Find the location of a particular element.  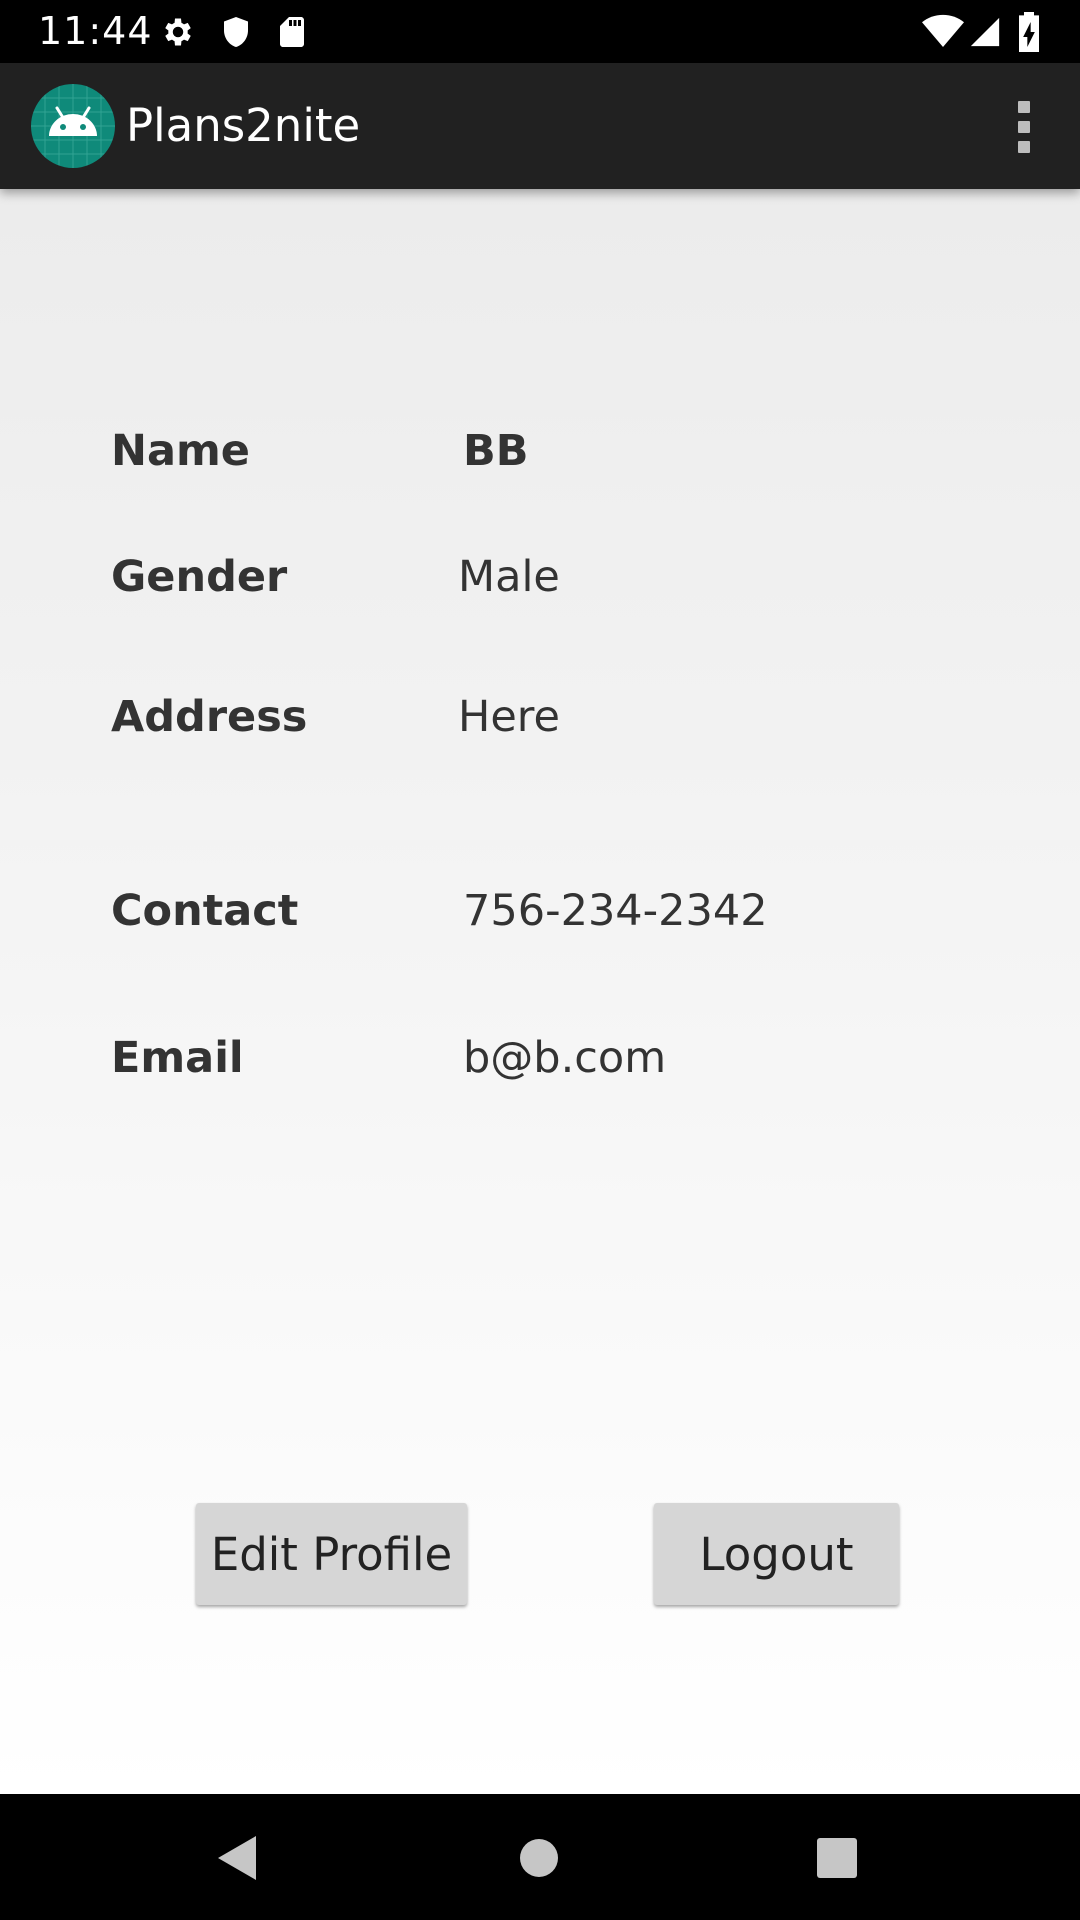

contact-value: 756-234-2342 is located at coordinates (615, 911).